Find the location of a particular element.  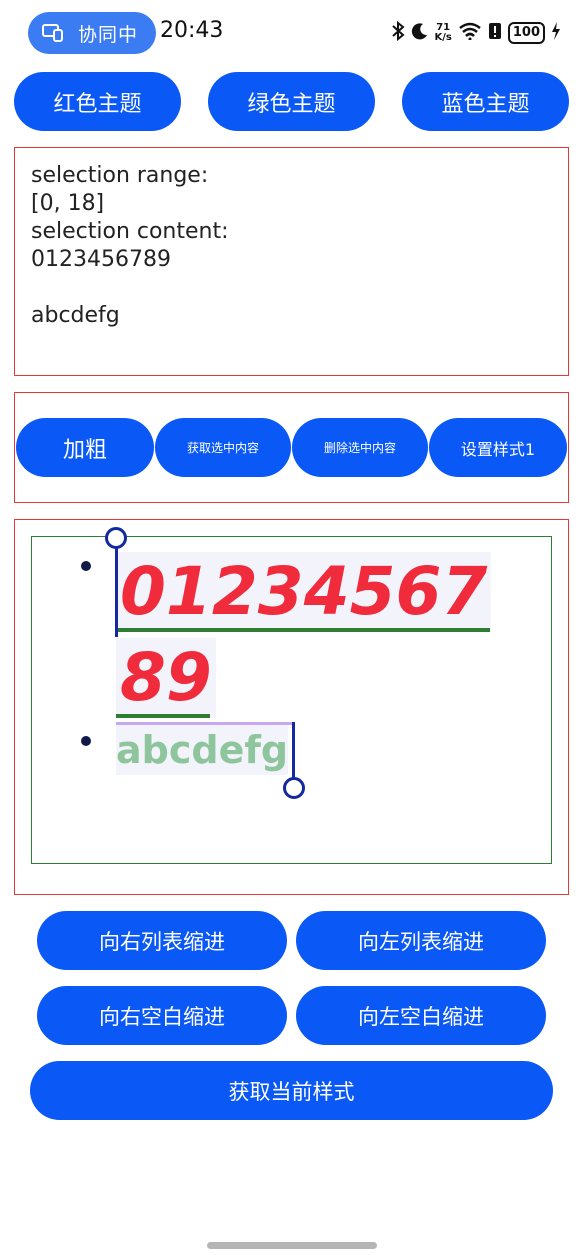

collaboration-pill: 协同中 is located at coordinates (92, 33).